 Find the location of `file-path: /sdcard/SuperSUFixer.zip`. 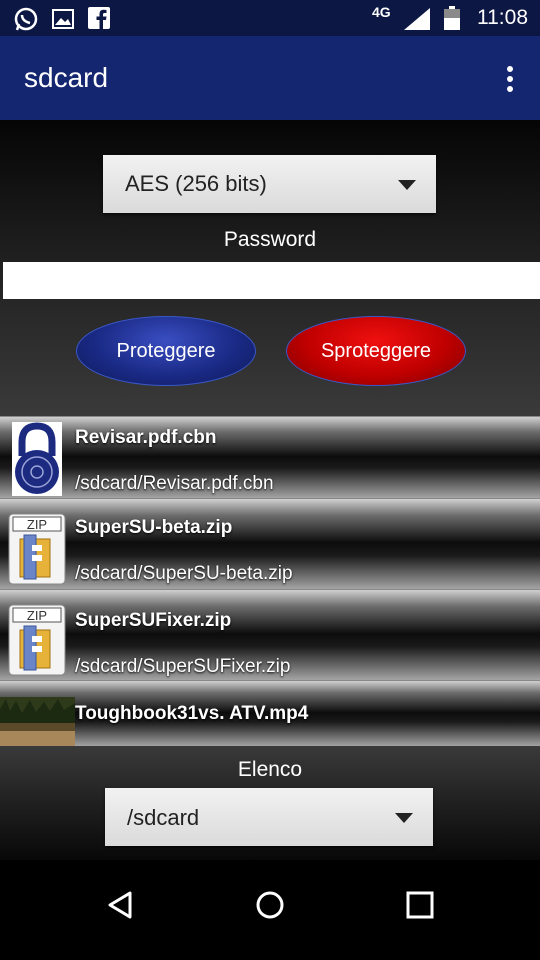

file-path: /sdcard/SuperSUFixer.zip is located at coordinates (183, 666).